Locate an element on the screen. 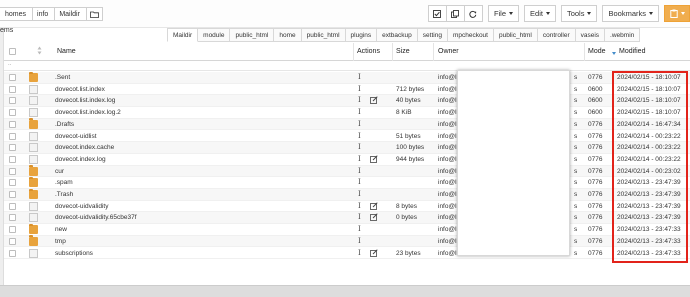 The image size is (690, 297). tab-maildir: Maildir is located at coordinates (183, 35).